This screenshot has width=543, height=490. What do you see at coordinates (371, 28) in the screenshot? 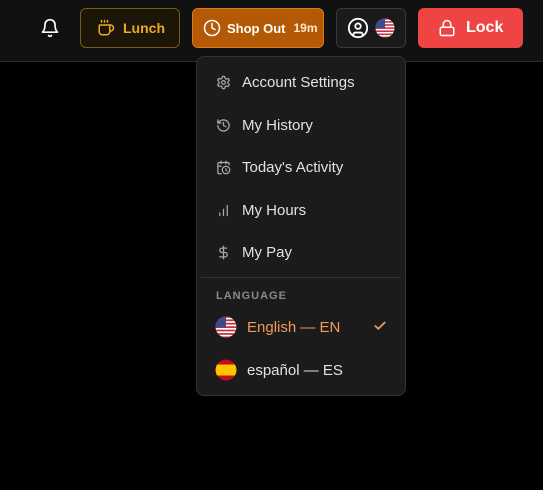
I see `account-menu-button` at bounding box center [371, 28].